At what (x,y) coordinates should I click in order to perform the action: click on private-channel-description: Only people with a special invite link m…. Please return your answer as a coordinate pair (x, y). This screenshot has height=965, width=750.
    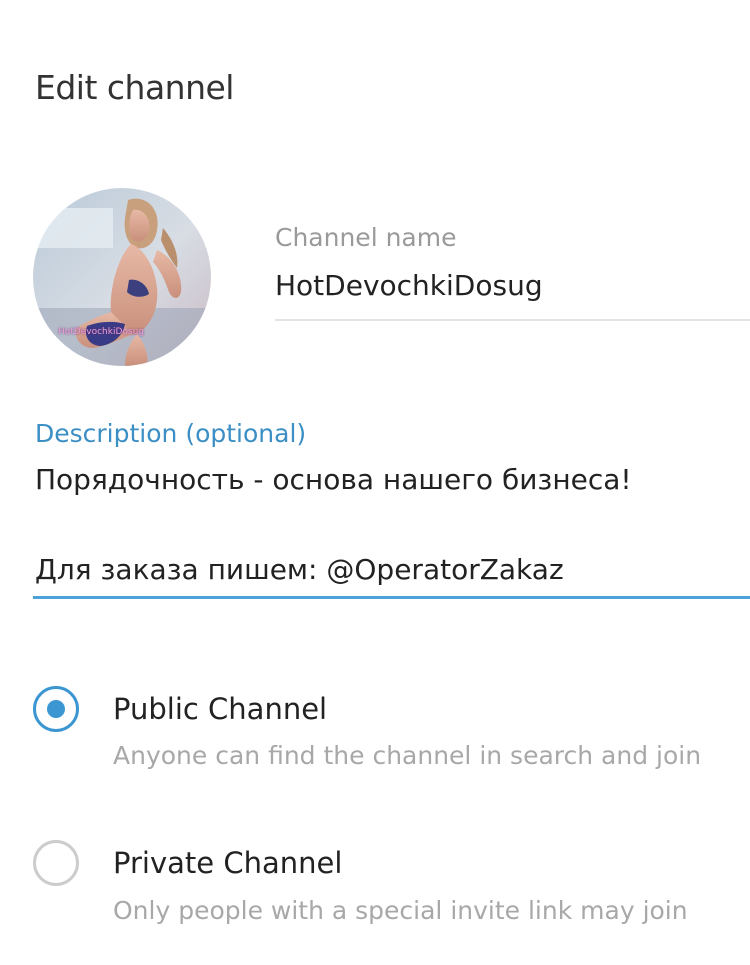
    Looking at the image, I should click on (400, 910).